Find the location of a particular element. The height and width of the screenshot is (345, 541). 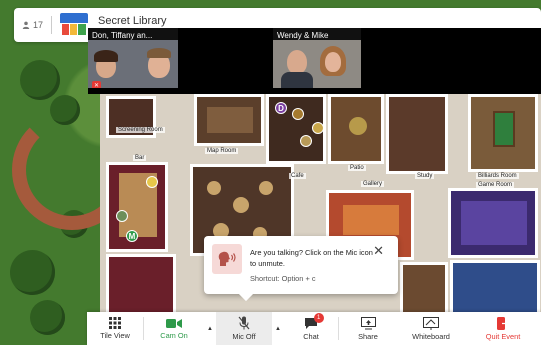

chat-button: 1 Chat is located at coordinates (311, 328).